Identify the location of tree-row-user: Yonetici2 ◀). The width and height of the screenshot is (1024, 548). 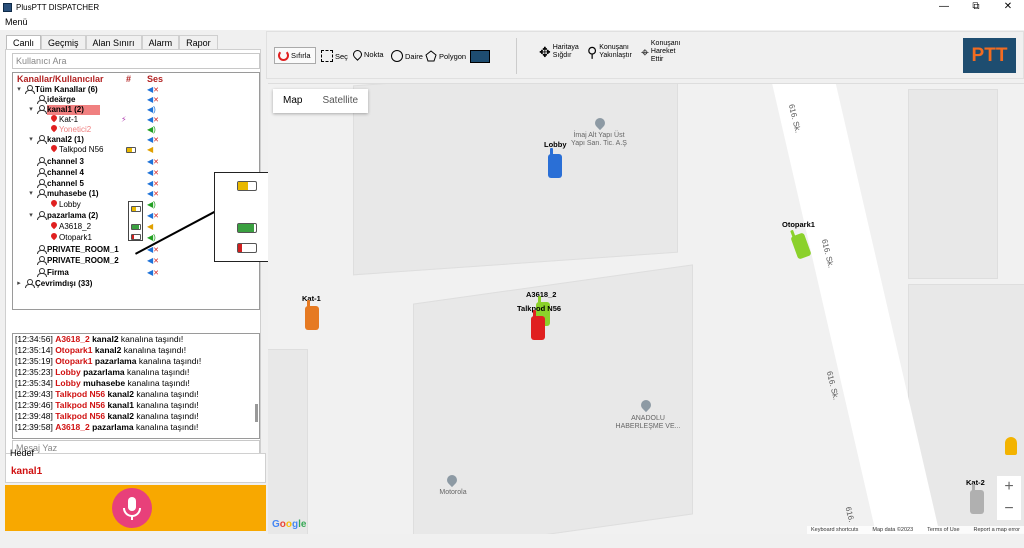
(136, 130).